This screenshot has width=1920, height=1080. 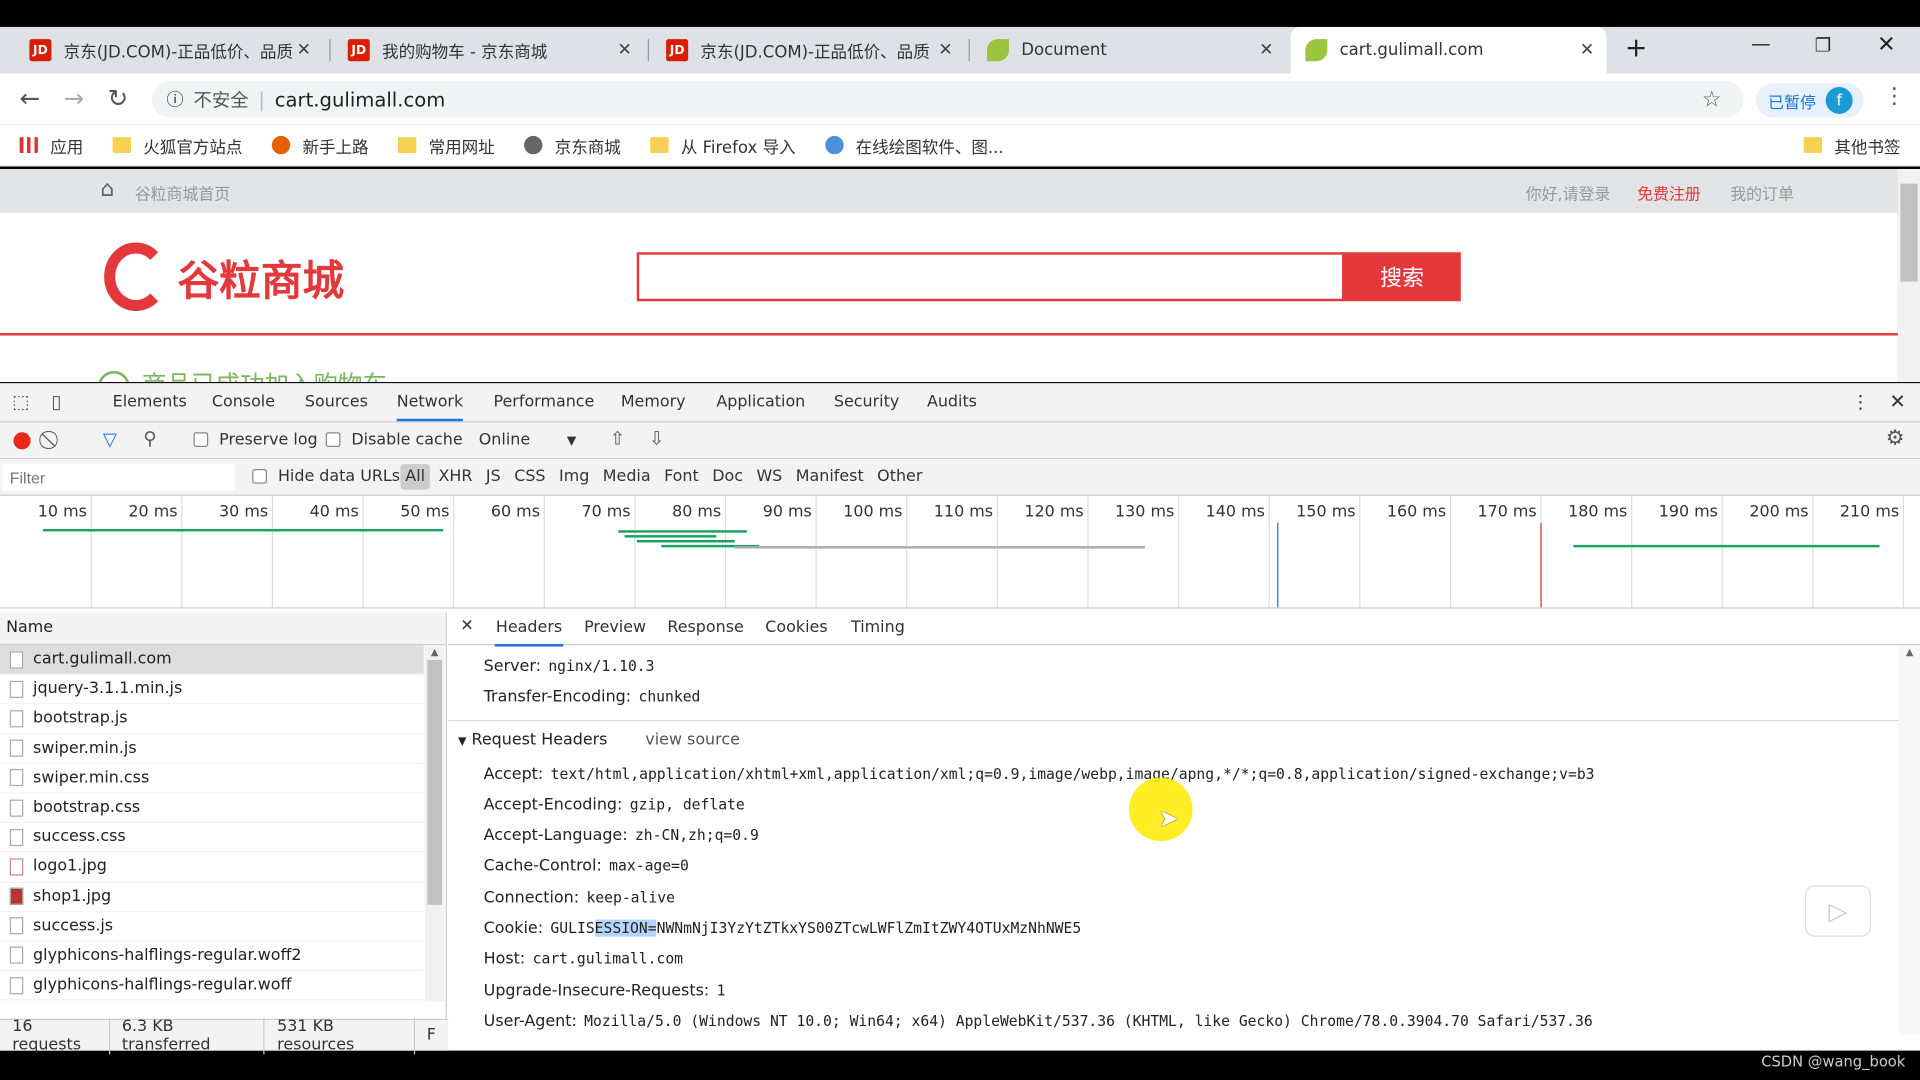 I want to click on tab-cookies: Cookies, so click(x=796, y=627).